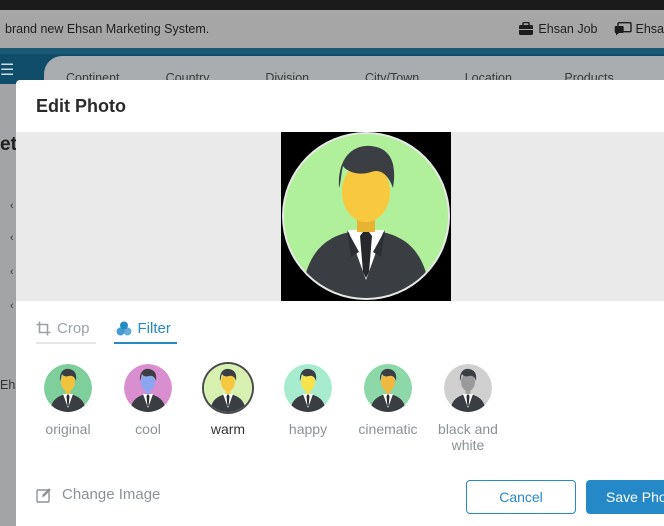 The width and height of the screenshot is (664, 526). What do you see at coordinates (468, 437) in the screenshot?
I see `filter-label: black and white` at bounding box center [468, 437].